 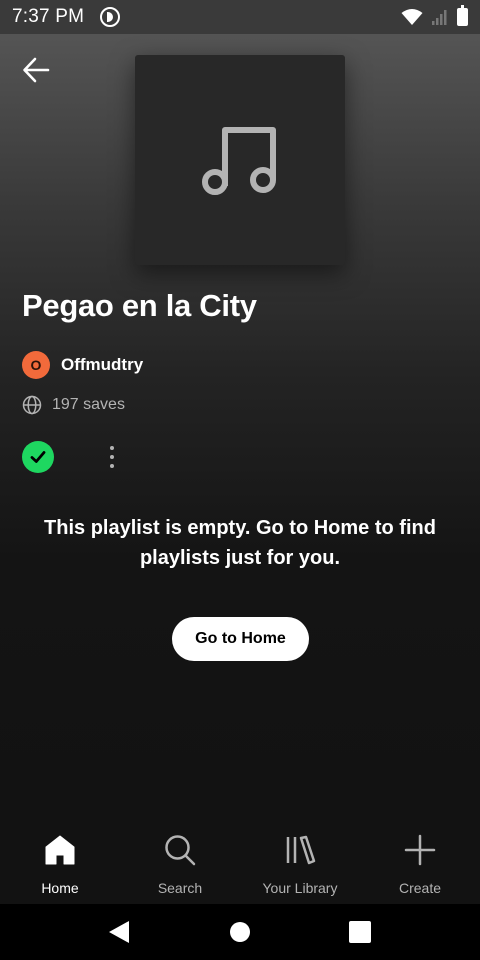 I want to click on status-bar: 7:37 PM, so click(x=240, y=17).